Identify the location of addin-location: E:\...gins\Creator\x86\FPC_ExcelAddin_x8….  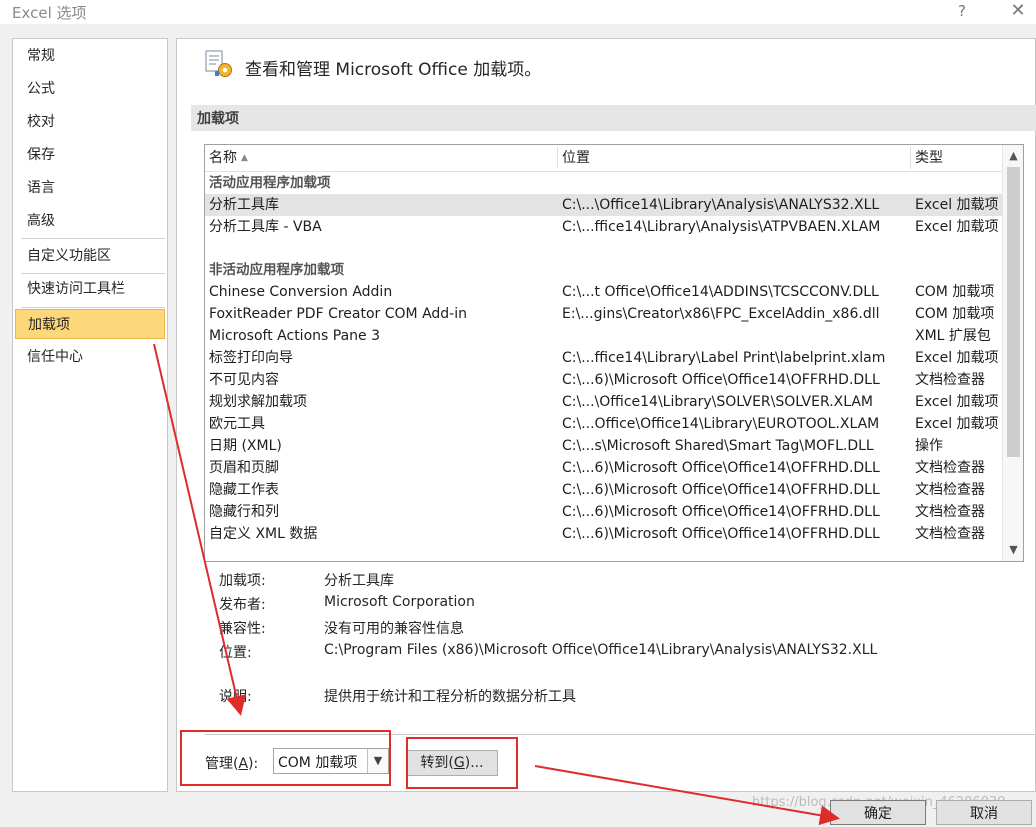
(721, 314).